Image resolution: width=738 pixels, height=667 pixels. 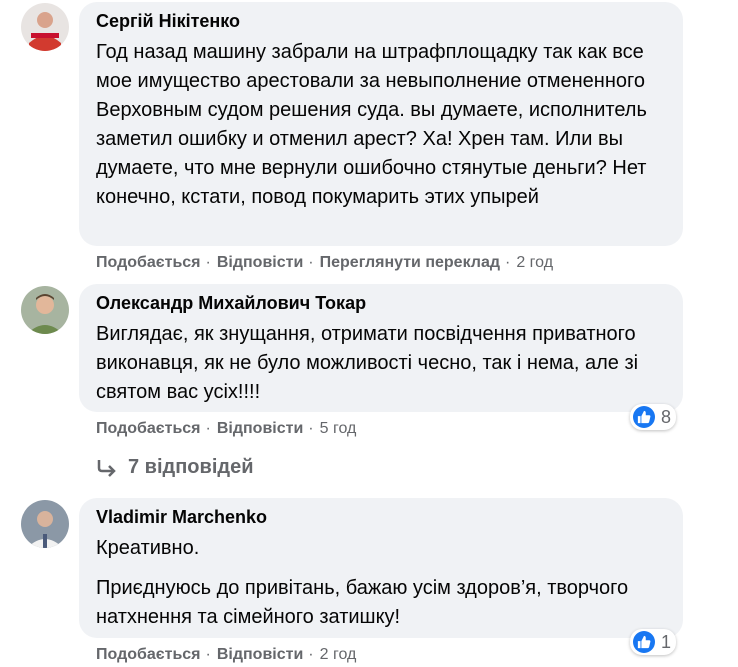 I want to click on comment-timestamp: 5 год, so click(x=338, y=428).